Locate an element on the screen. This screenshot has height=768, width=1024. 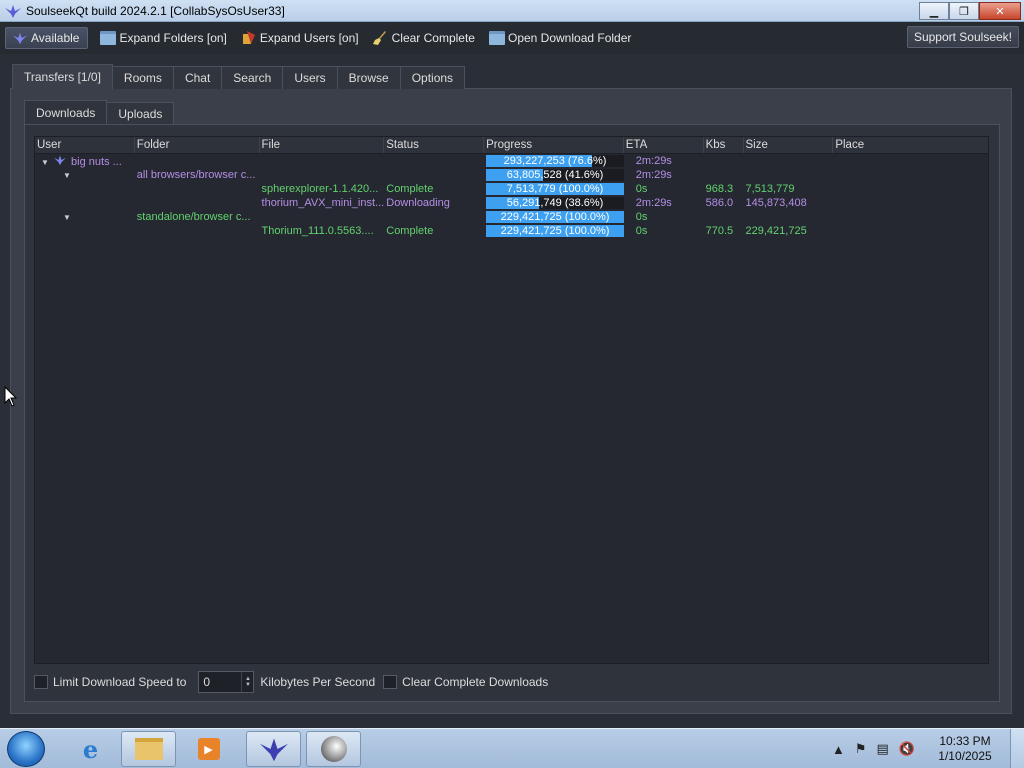
speed-limit-spinbox: 0 ▲ ▼ is located at coordinates (226, 682).